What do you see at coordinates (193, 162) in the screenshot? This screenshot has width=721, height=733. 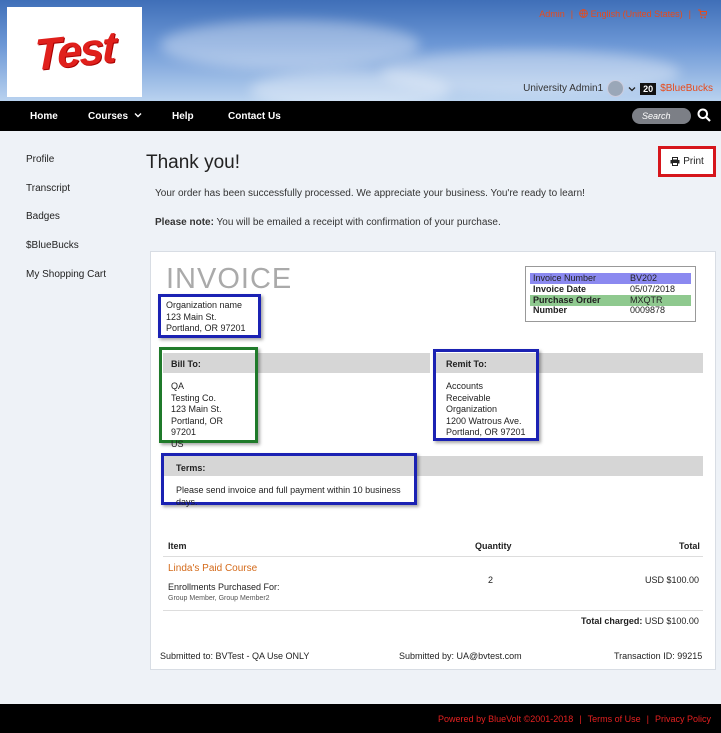 I see `page-title: Thank you!` at bounding box center [193, 162].